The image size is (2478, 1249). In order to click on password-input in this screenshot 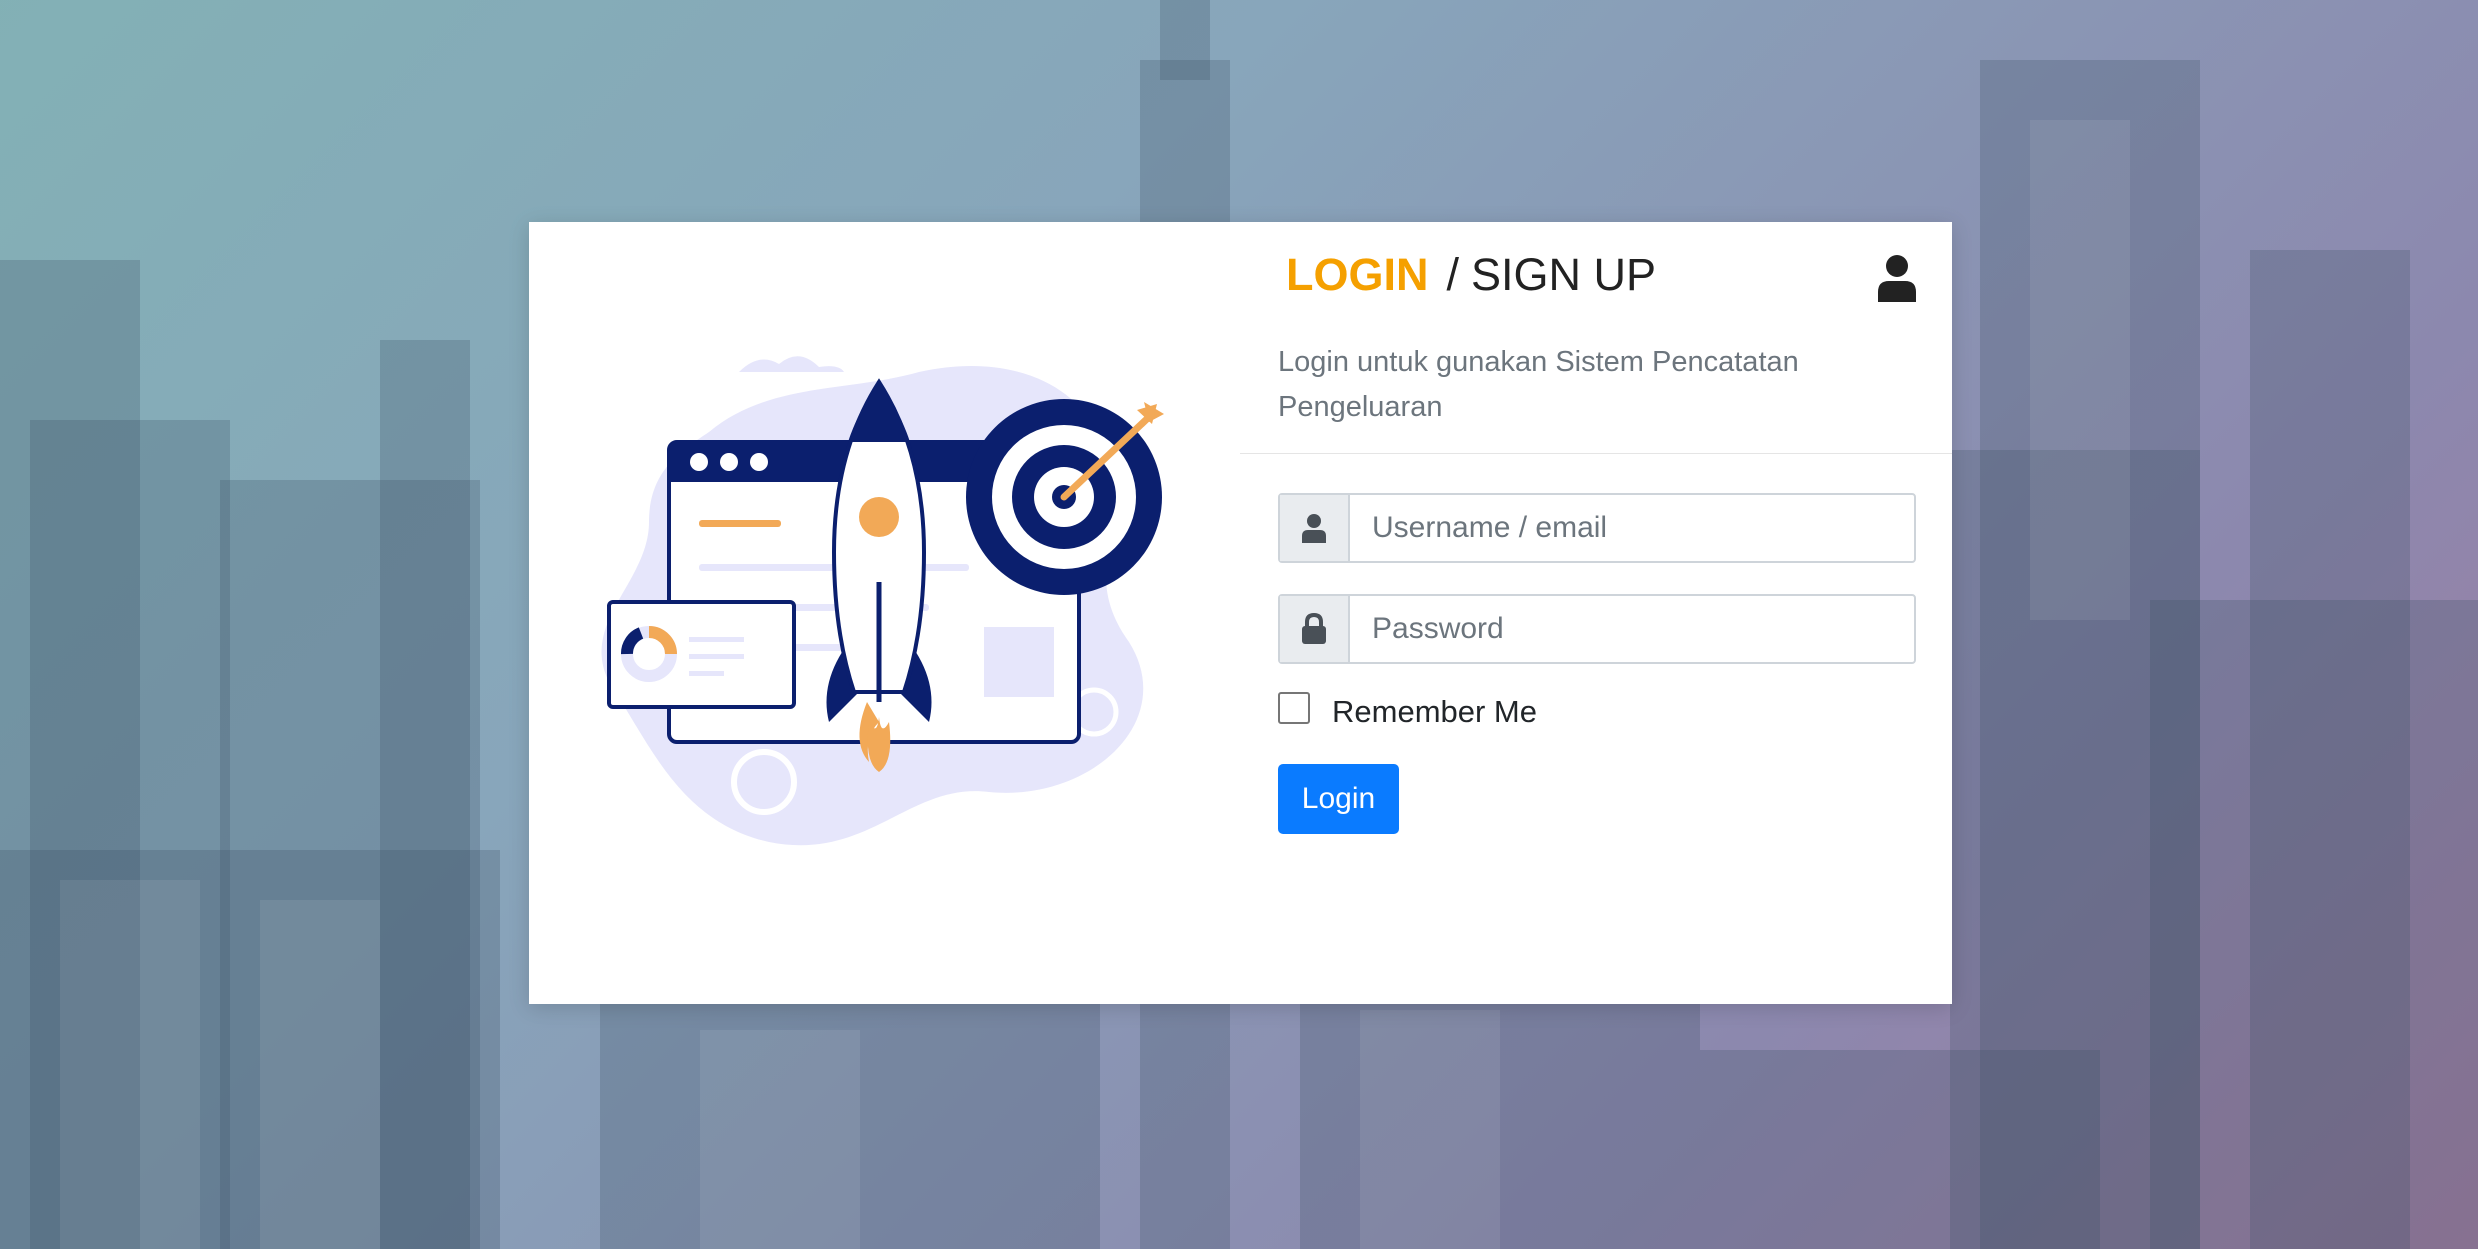, I will do `click(1632, 629)`.